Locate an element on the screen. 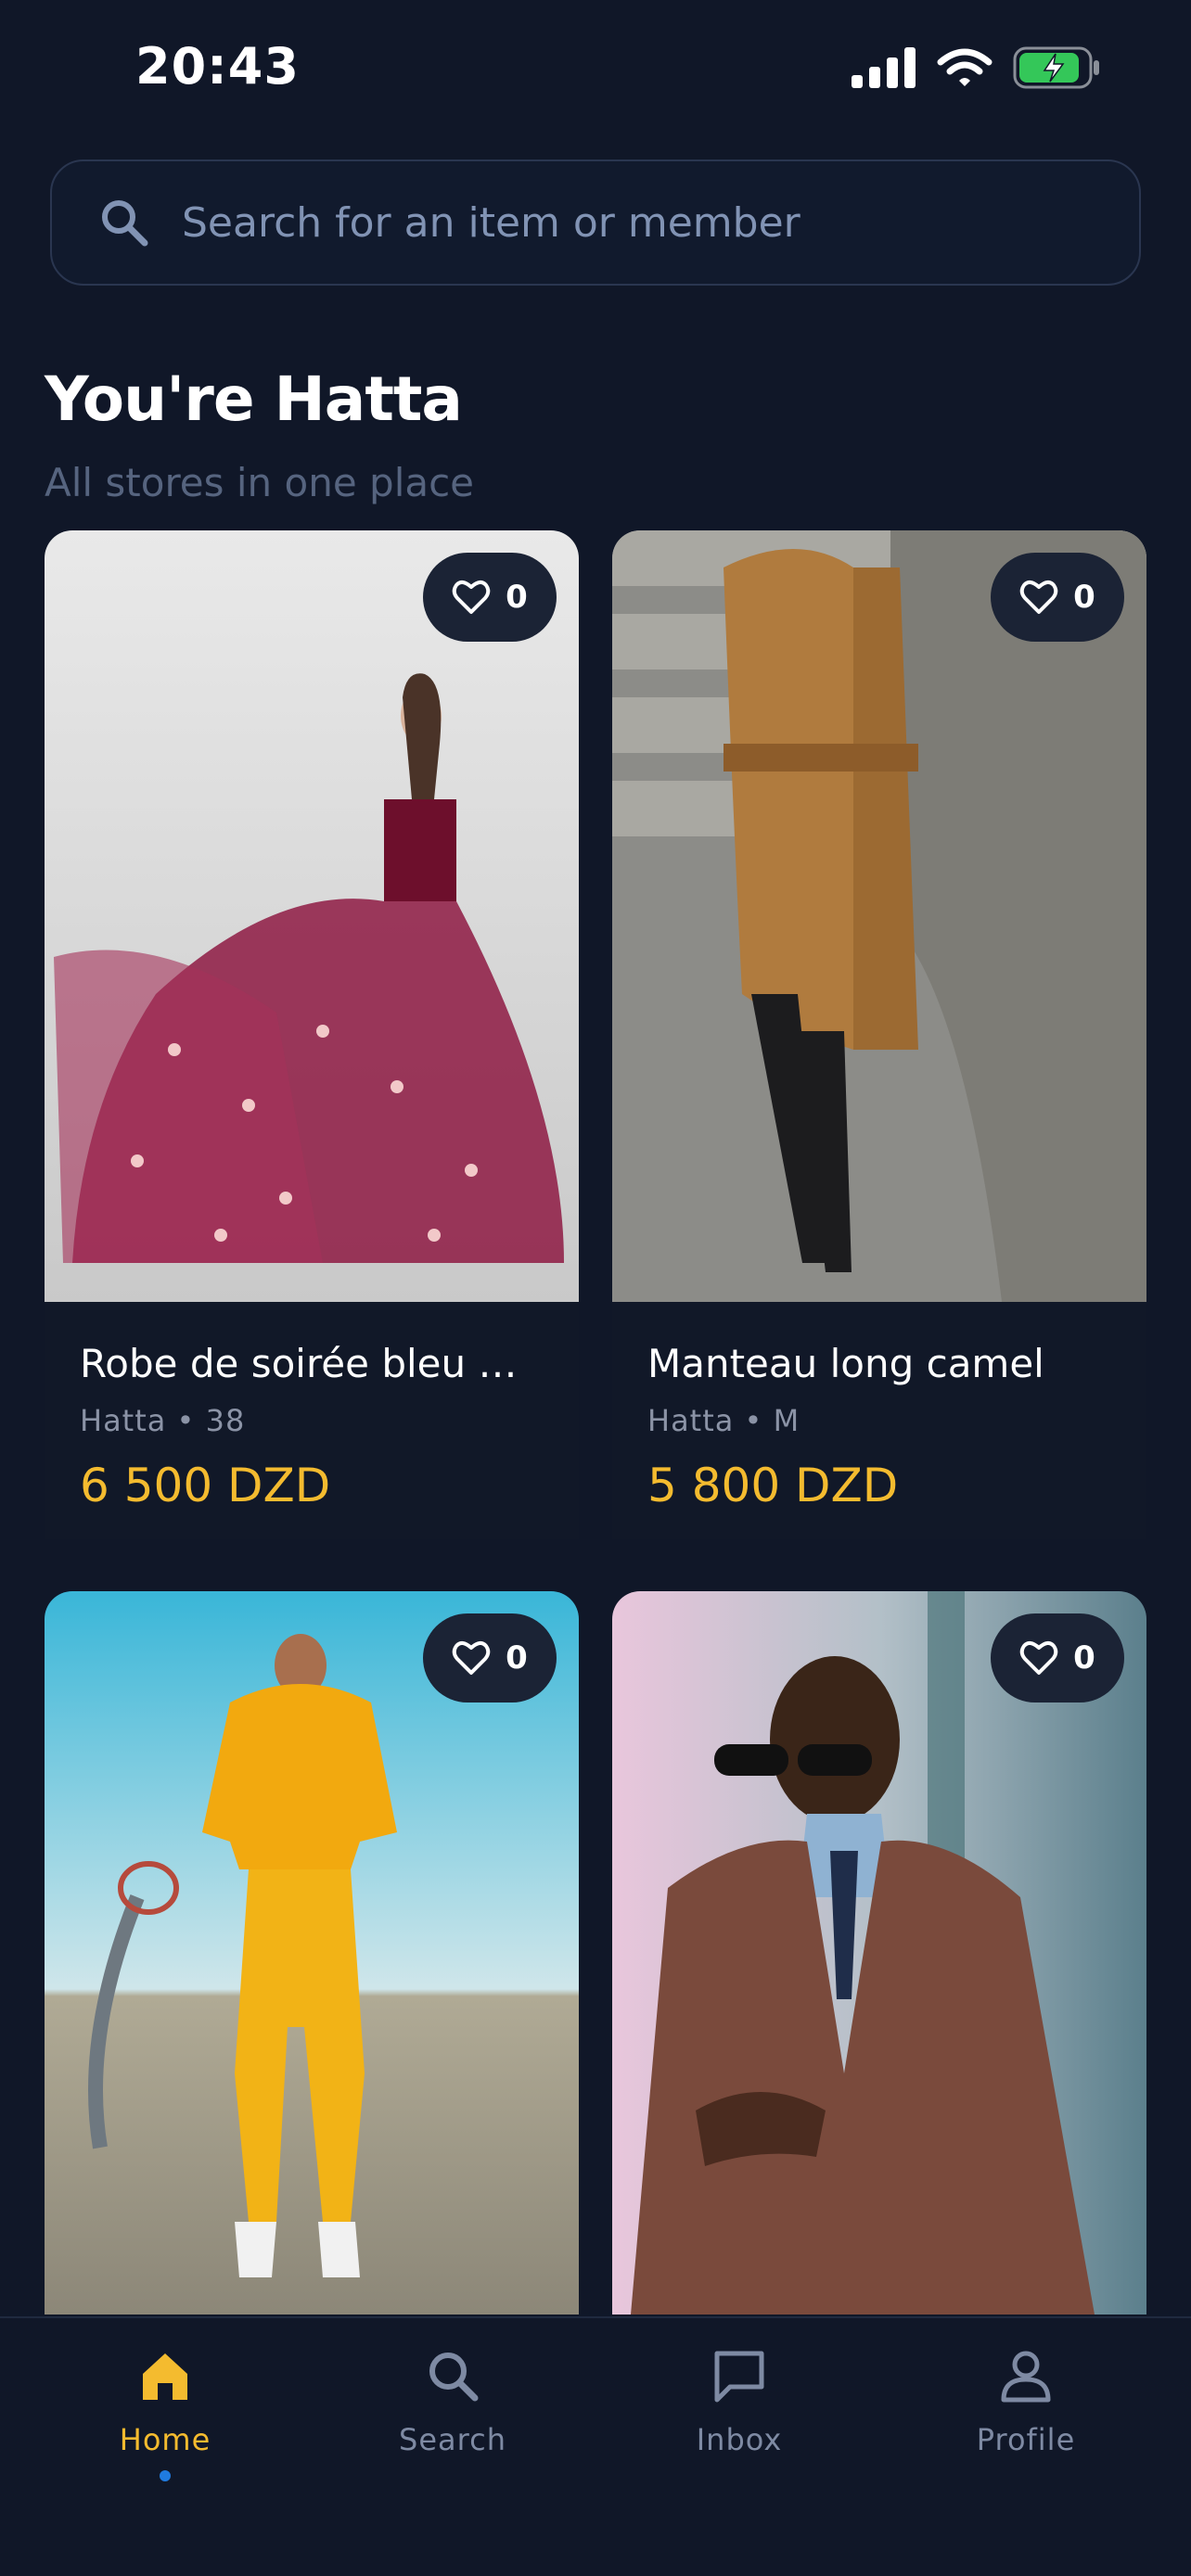  nav-label-home: Home is located at coordinates (165, 2439).